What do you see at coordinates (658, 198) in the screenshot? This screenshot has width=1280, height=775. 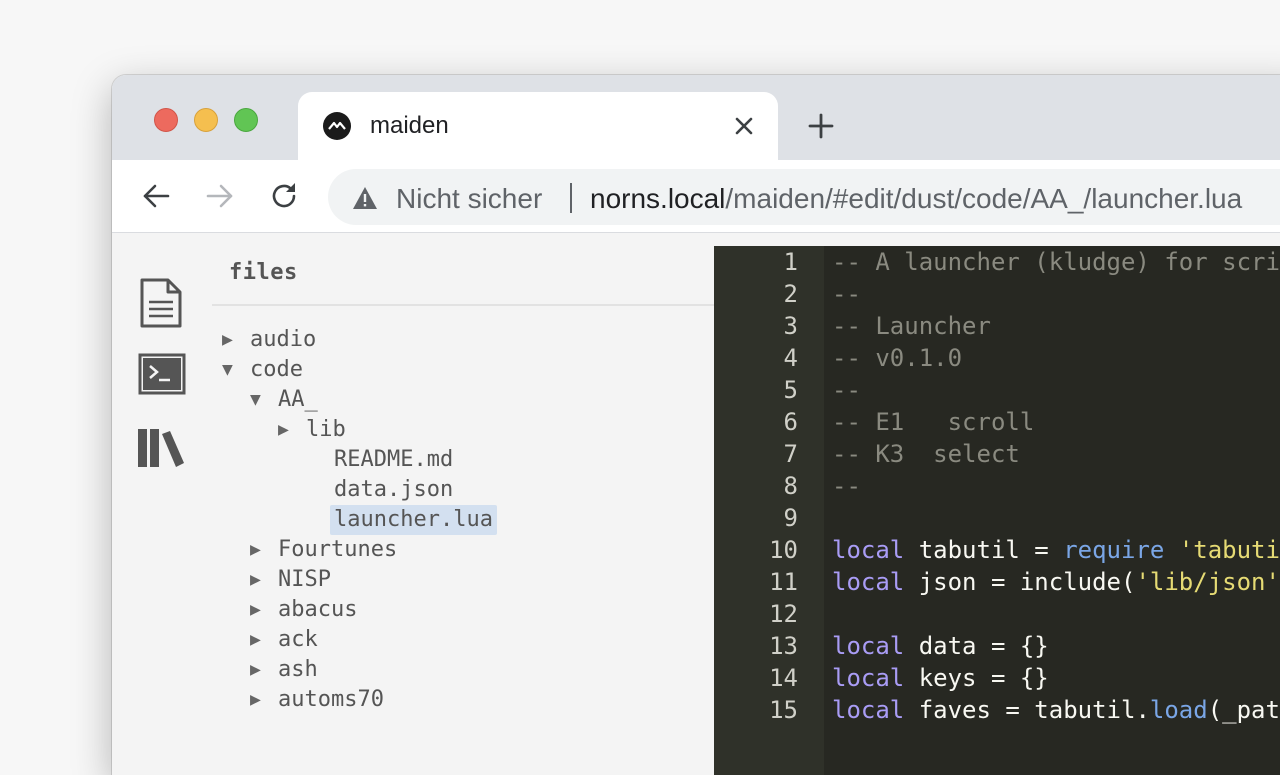 I see `url-host: norns.local` at bounding box center [658, 198].